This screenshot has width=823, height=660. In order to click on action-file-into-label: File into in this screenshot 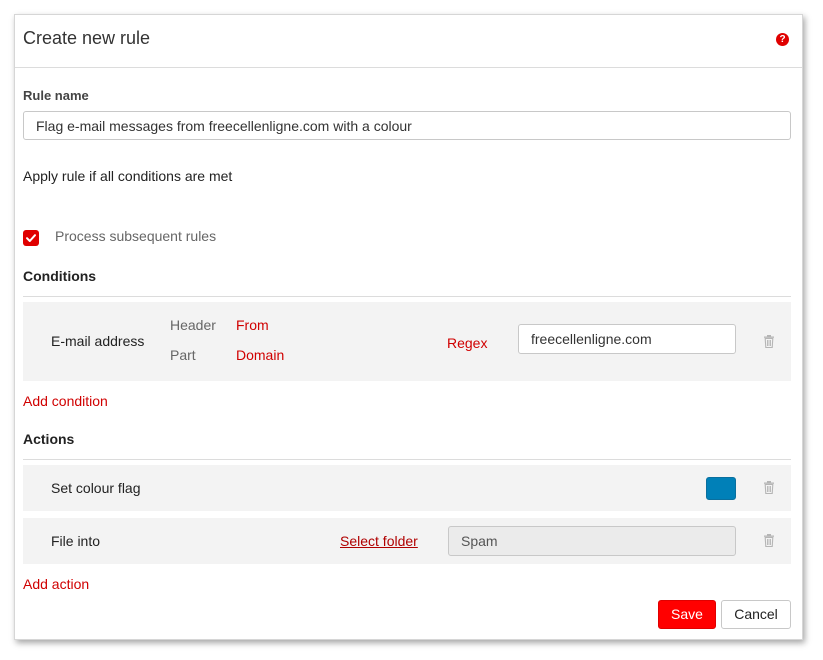, I will do `click(76, 541)`.